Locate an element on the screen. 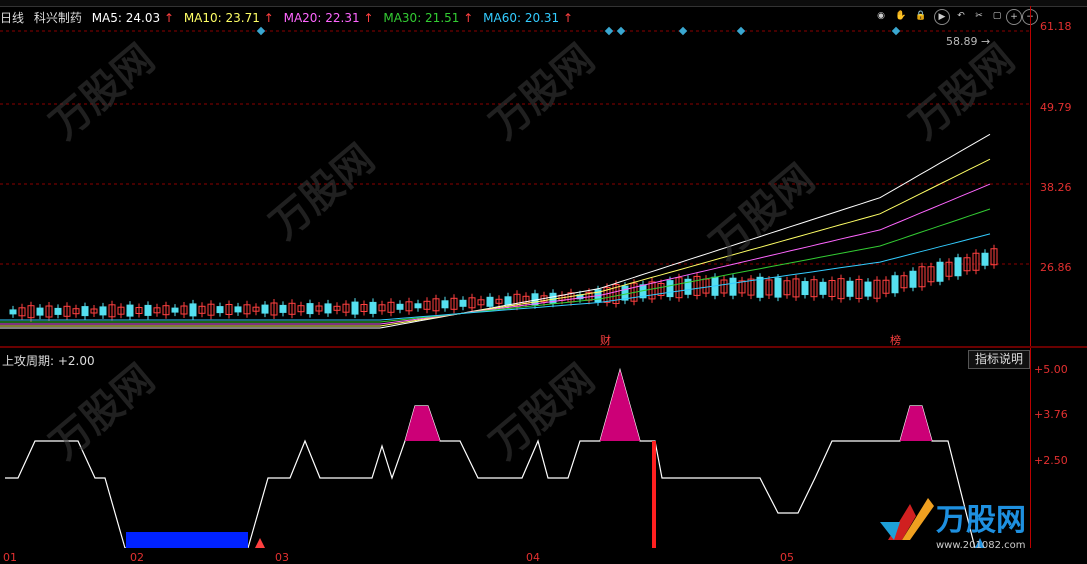 The image size is (1087, 564). ma60-label: MA60: 20.31 is located at coordinates (521, 18).